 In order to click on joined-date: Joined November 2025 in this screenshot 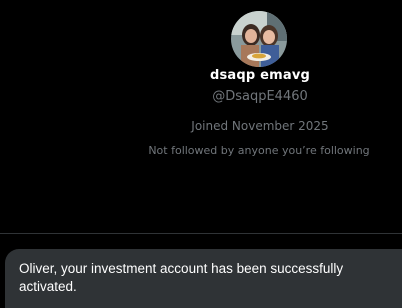, I will do `click(260, 126)`.